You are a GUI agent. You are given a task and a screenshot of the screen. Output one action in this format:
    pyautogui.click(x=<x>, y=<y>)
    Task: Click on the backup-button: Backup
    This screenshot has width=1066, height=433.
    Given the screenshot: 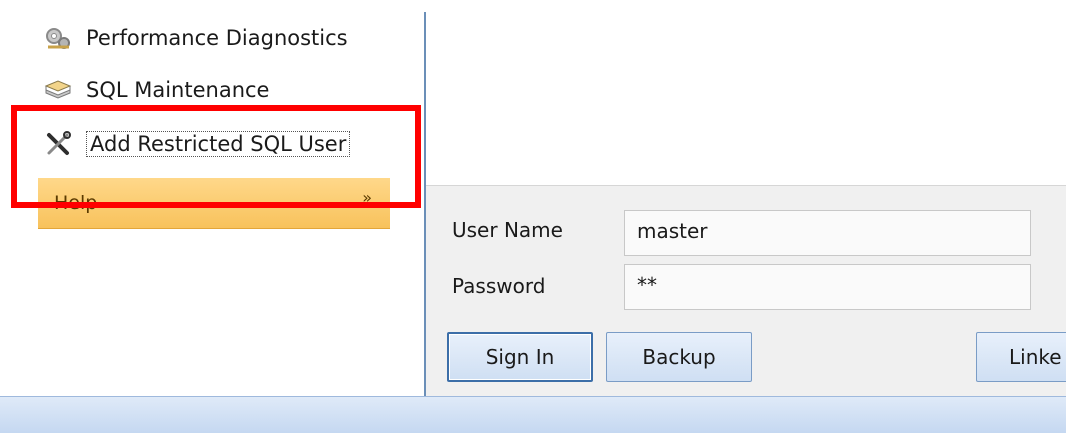 What is the action you would take?
    pyautogui.click(x=679, y=357)
    